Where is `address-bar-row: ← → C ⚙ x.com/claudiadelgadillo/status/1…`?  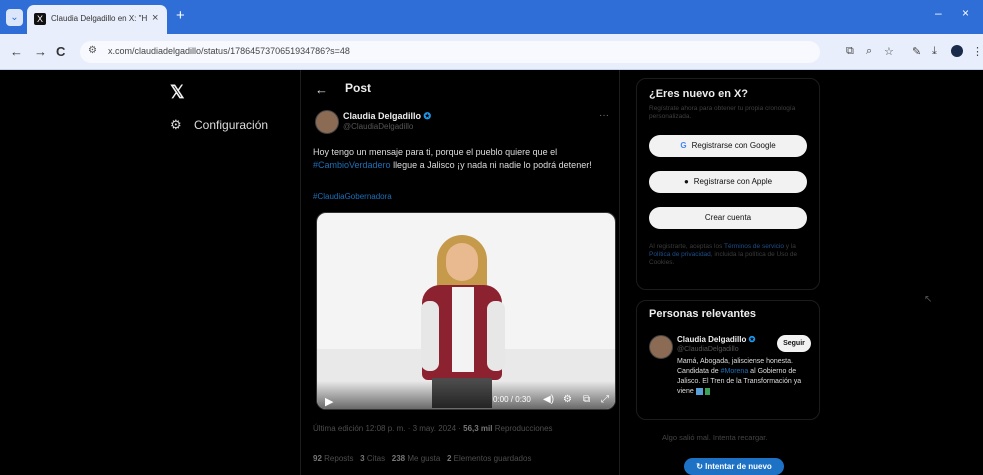 address-bar-row: ← → C ⚙ x.com/claudiadelgadillo/status/1… is located at coordinates (491, 52).